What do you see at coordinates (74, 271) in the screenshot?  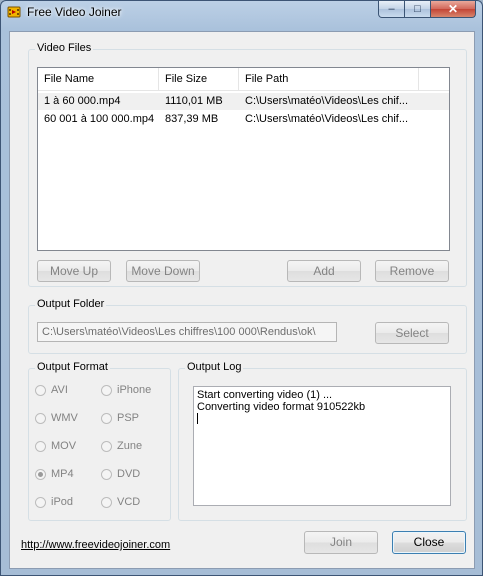 I see `move-up-button: Move Up` at bounding box center [74, 271].